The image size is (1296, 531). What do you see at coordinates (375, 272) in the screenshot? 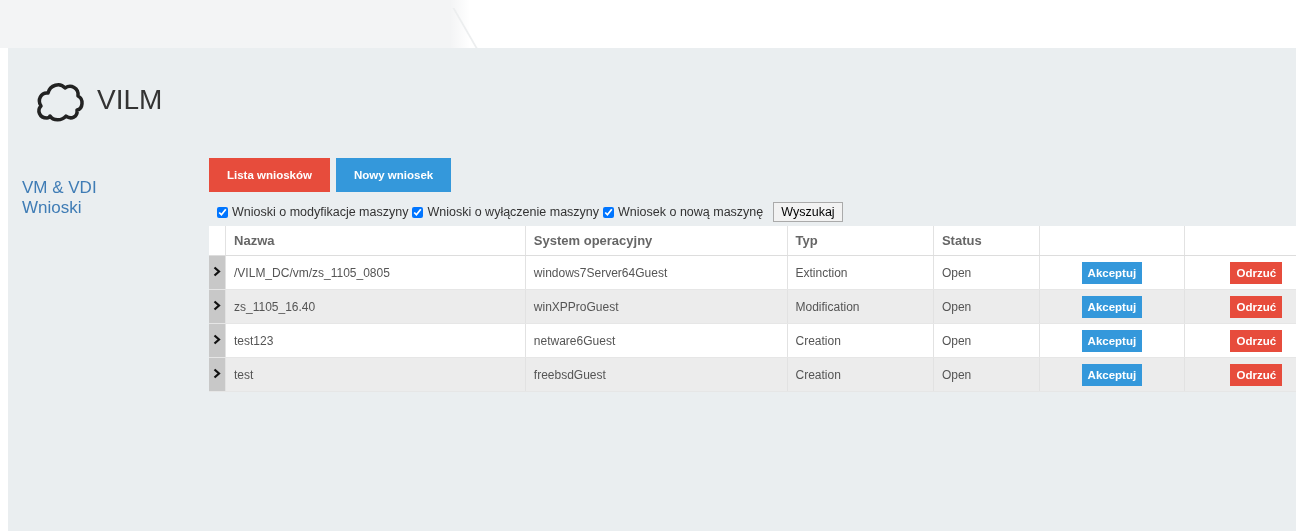
I see `table-cell: /VILM_DC/vm/zs_1105_0805` at bounding box center [375, 272].